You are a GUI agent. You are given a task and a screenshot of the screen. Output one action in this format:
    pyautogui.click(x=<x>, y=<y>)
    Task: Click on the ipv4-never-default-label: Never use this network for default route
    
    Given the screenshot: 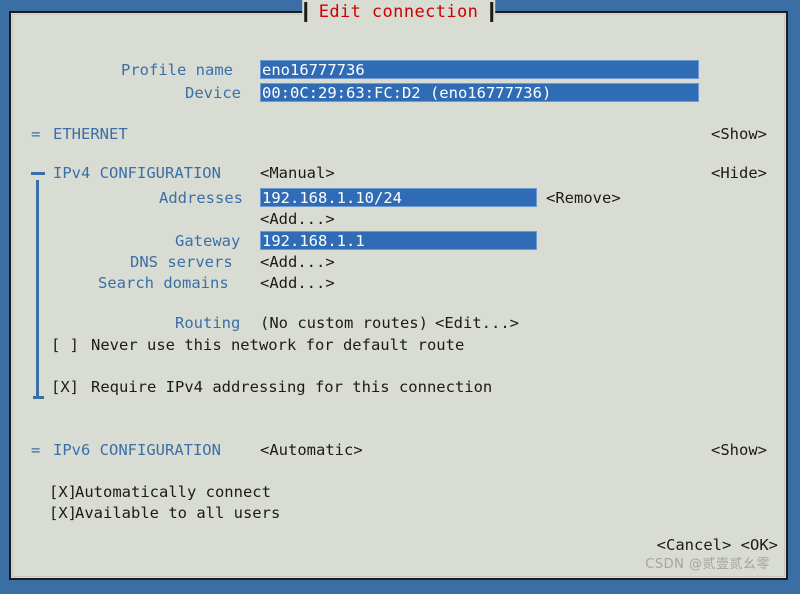 What is the action you would take?
    pyautogui.click(x=278, y=345)
    